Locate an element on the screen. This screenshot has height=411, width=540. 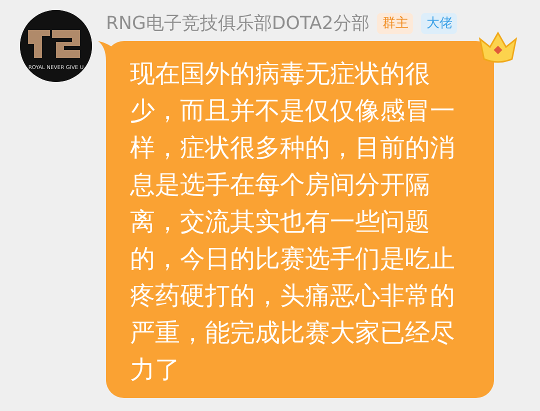
crown-icon is located at coordinates (498, 47).